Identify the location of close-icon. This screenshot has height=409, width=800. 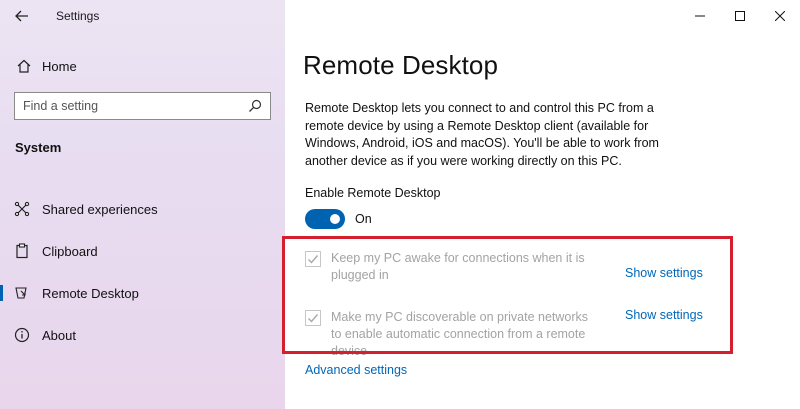
(780, 16).